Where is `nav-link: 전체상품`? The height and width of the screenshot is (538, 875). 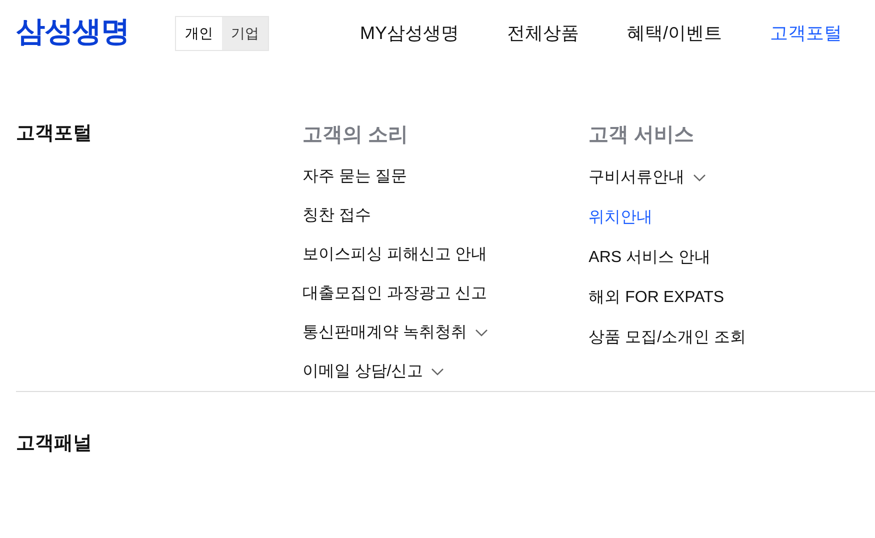
nav-link: 전체상품 is located at coordinates (542, 33).